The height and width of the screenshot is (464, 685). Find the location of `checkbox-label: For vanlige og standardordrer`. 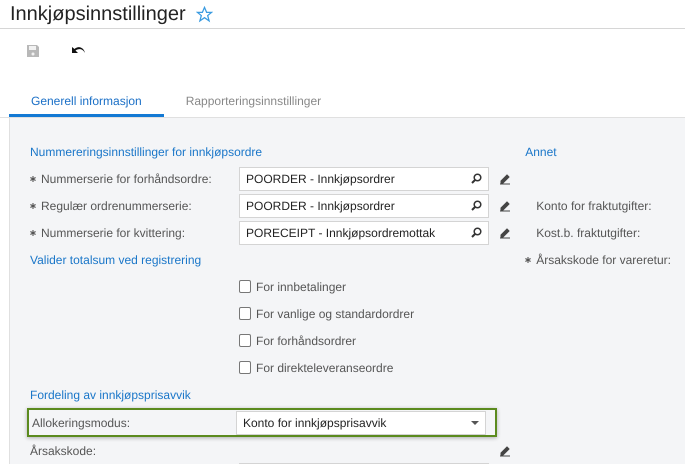

checkbox-label: For vanlige og standardordrer is located at coordinates (335, 313).